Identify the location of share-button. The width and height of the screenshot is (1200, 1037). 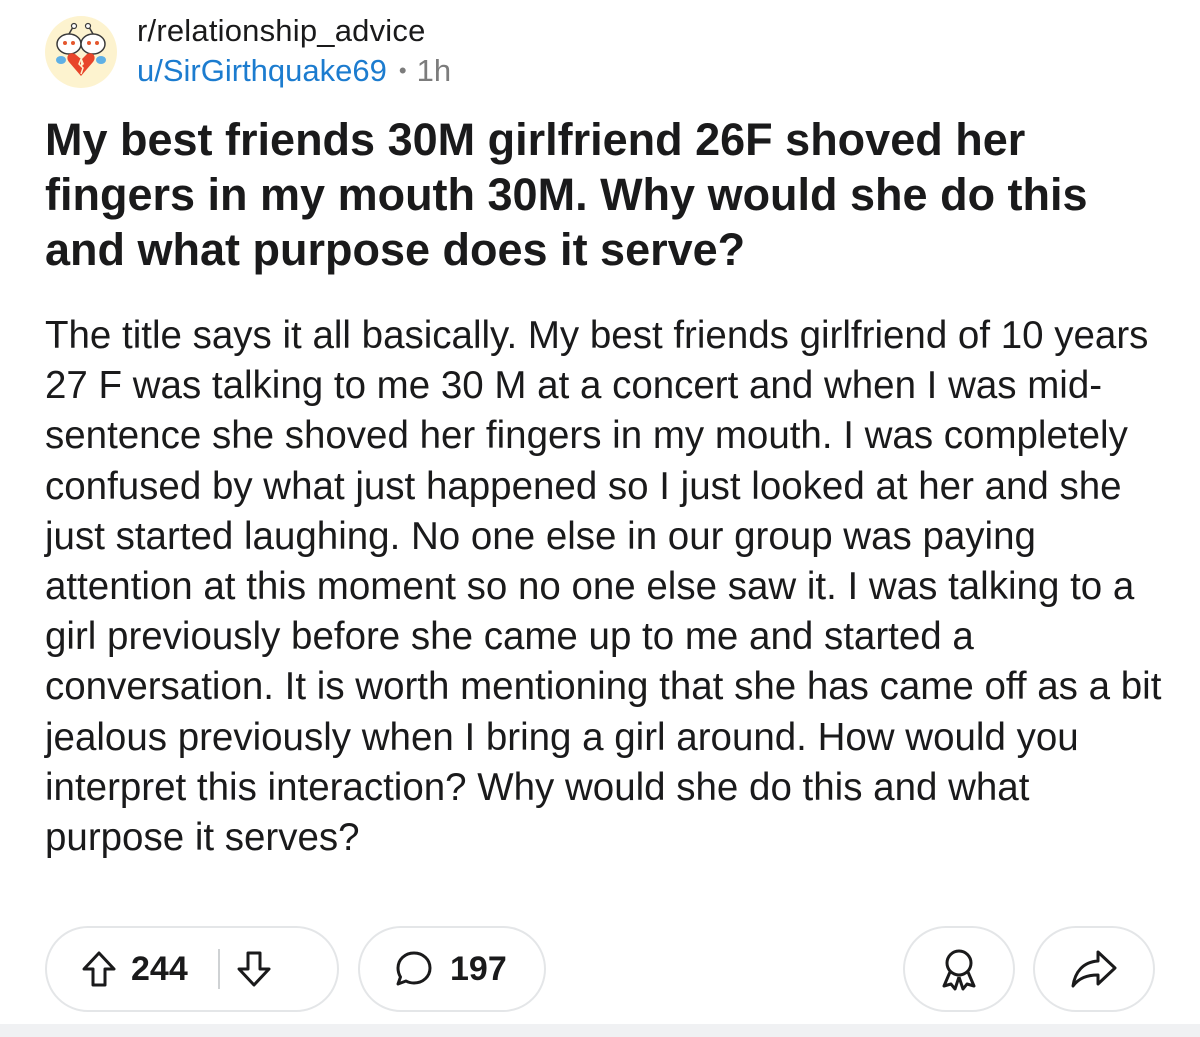
(1094, 969).